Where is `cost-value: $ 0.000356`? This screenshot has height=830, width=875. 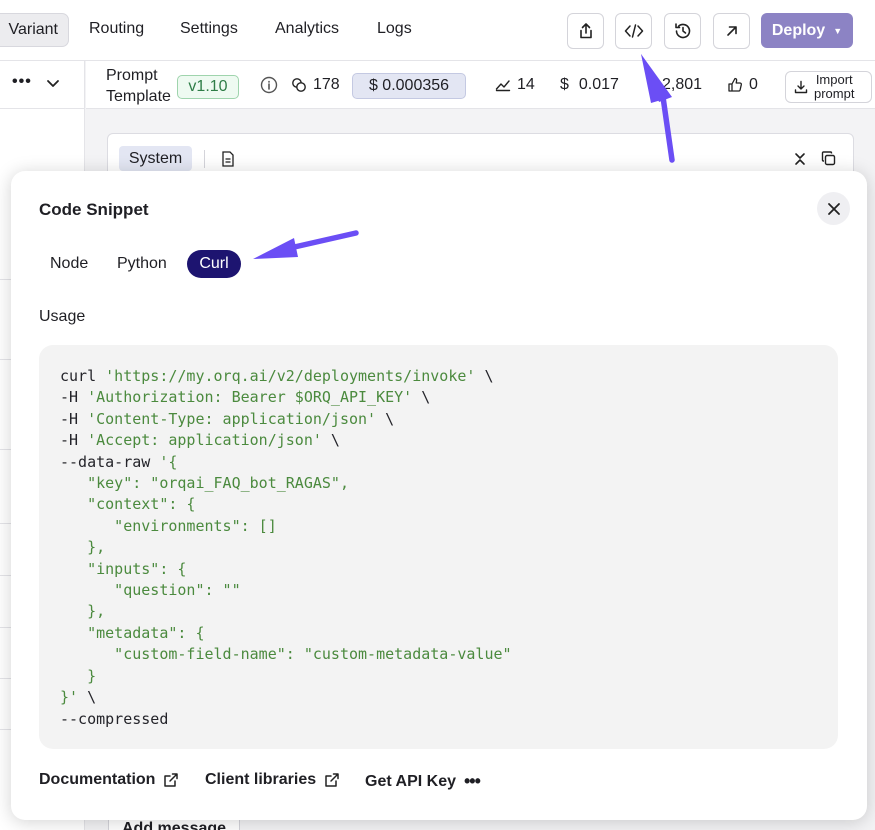
cost-value: $ 0.000356 is located at coordinates (409, 85).